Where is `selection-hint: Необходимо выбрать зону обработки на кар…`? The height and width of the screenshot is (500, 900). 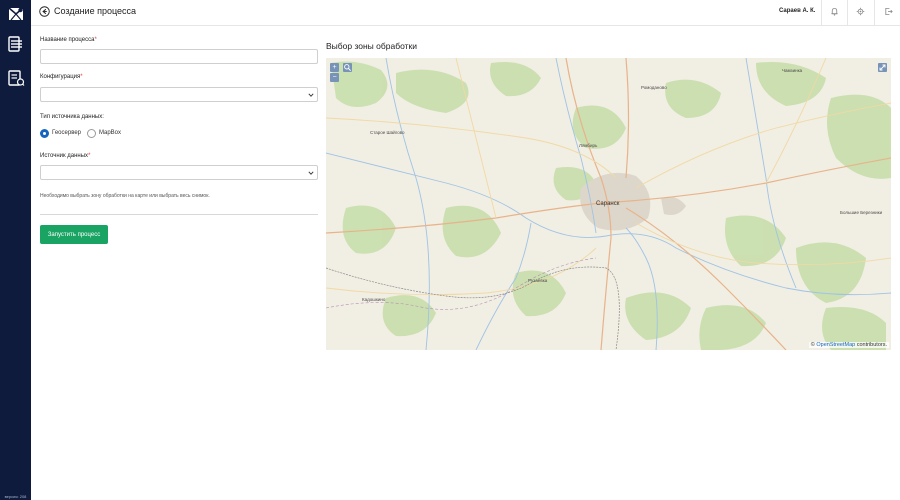
selection-hint: Необходимо выбрать зону обработки на кар… is located at coordinates (125, 196).